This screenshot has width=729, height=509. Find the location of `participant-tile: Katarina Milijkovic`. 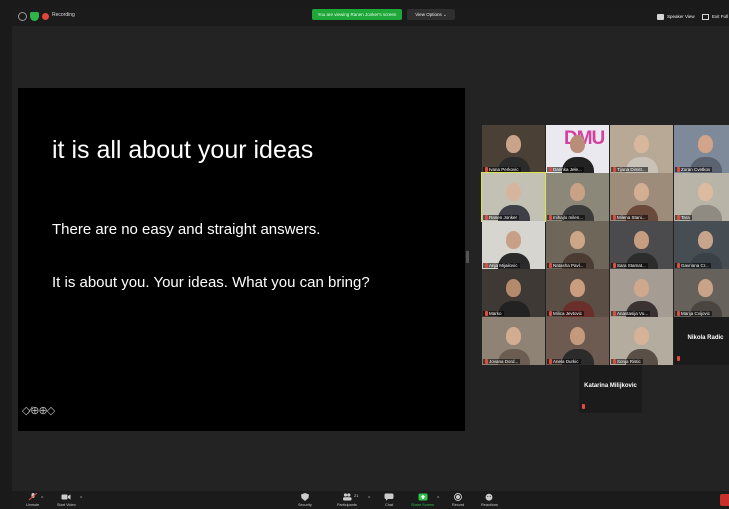

participant-tile: Katarina Milijkovic is located at coordinates (610, 389).